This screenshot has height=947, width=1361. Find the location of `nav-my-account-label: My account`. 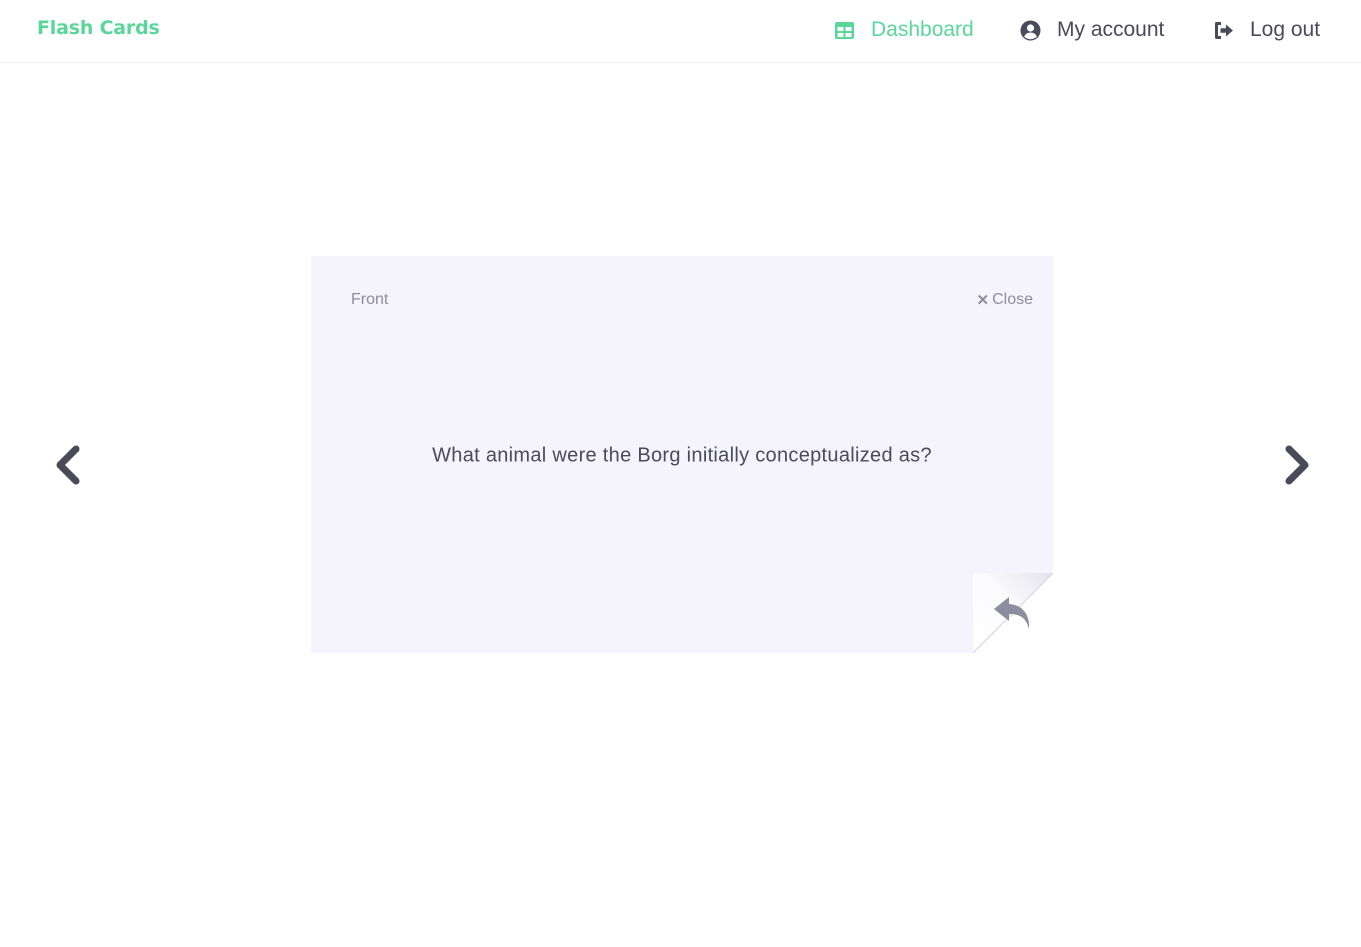

nav-my-account-label: My account is located at coordinates (1111, 29).